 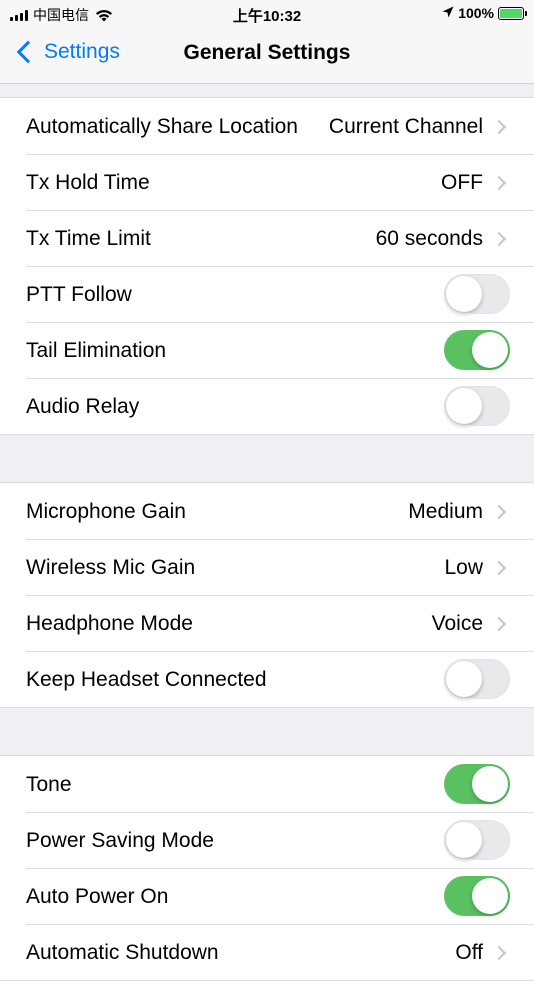 What do you see at coordinates (267, 238) in the screenshot?
I see `row-tx-time-limit: Tx Time Limit 60 seconds` at bounding box center [267, 238].